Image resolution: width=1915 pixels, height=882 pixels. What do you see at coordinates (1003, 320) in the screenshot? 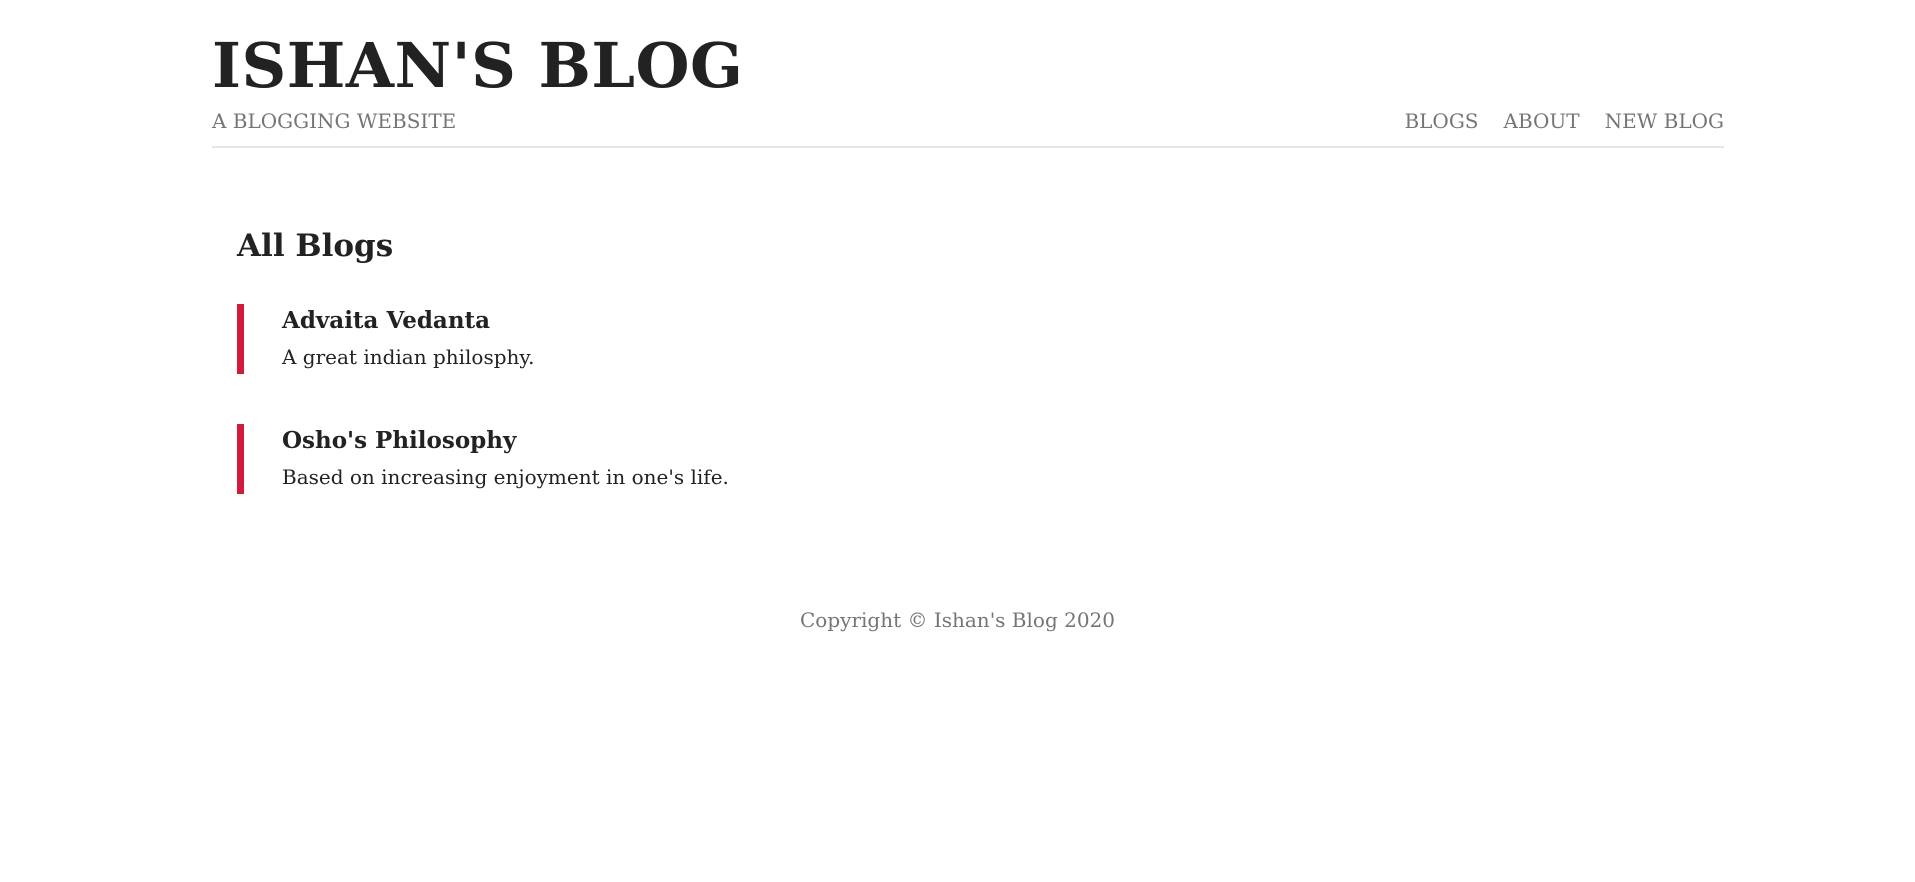
I see `blog-title: Advaita Vedanta` at bounding box center [1003, 320].